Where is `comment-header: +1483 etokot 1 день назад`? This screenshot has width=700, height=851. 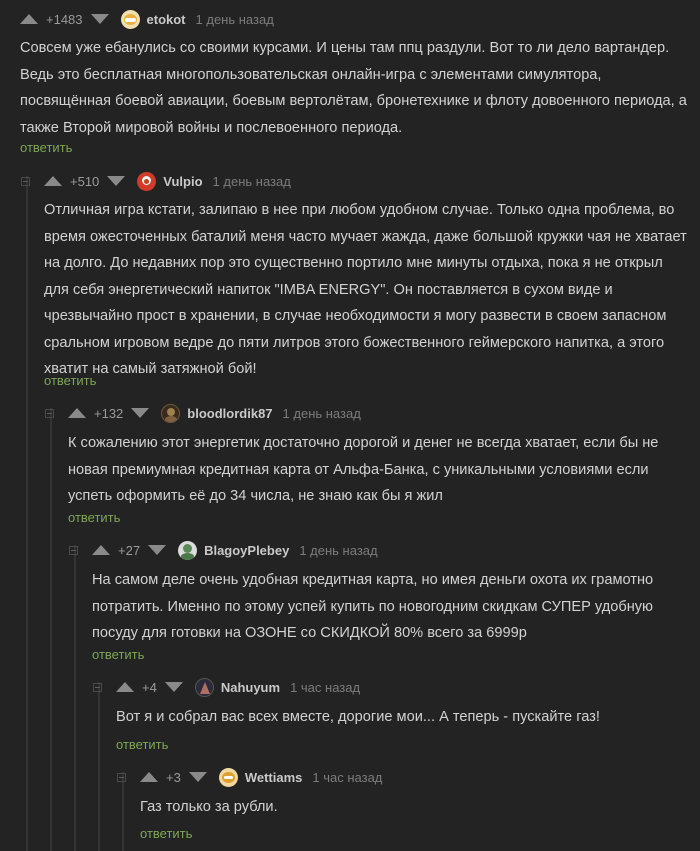 comment-header: +1483 etokot 1 день назад is located at coordinates (147, 19).